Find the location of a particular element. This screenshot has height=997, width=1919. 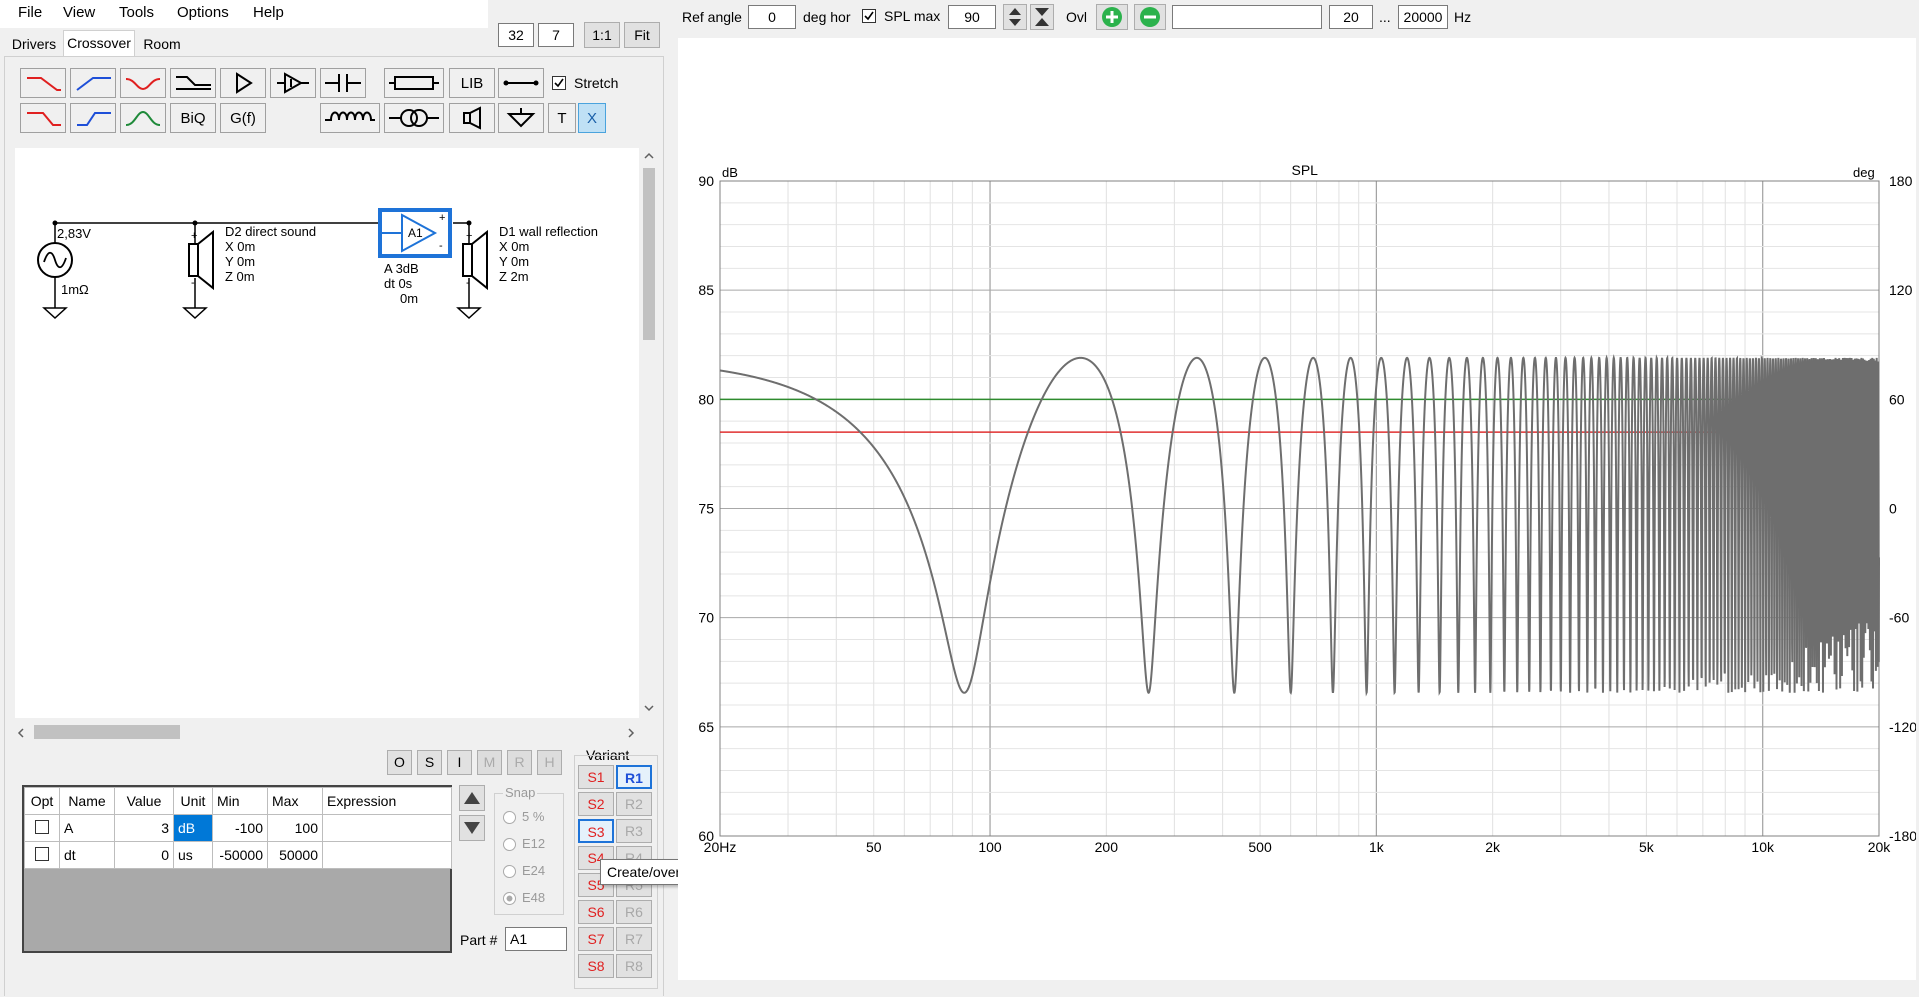

zoom-1-1-button: 1:1 is located at coordinates (602, 35).